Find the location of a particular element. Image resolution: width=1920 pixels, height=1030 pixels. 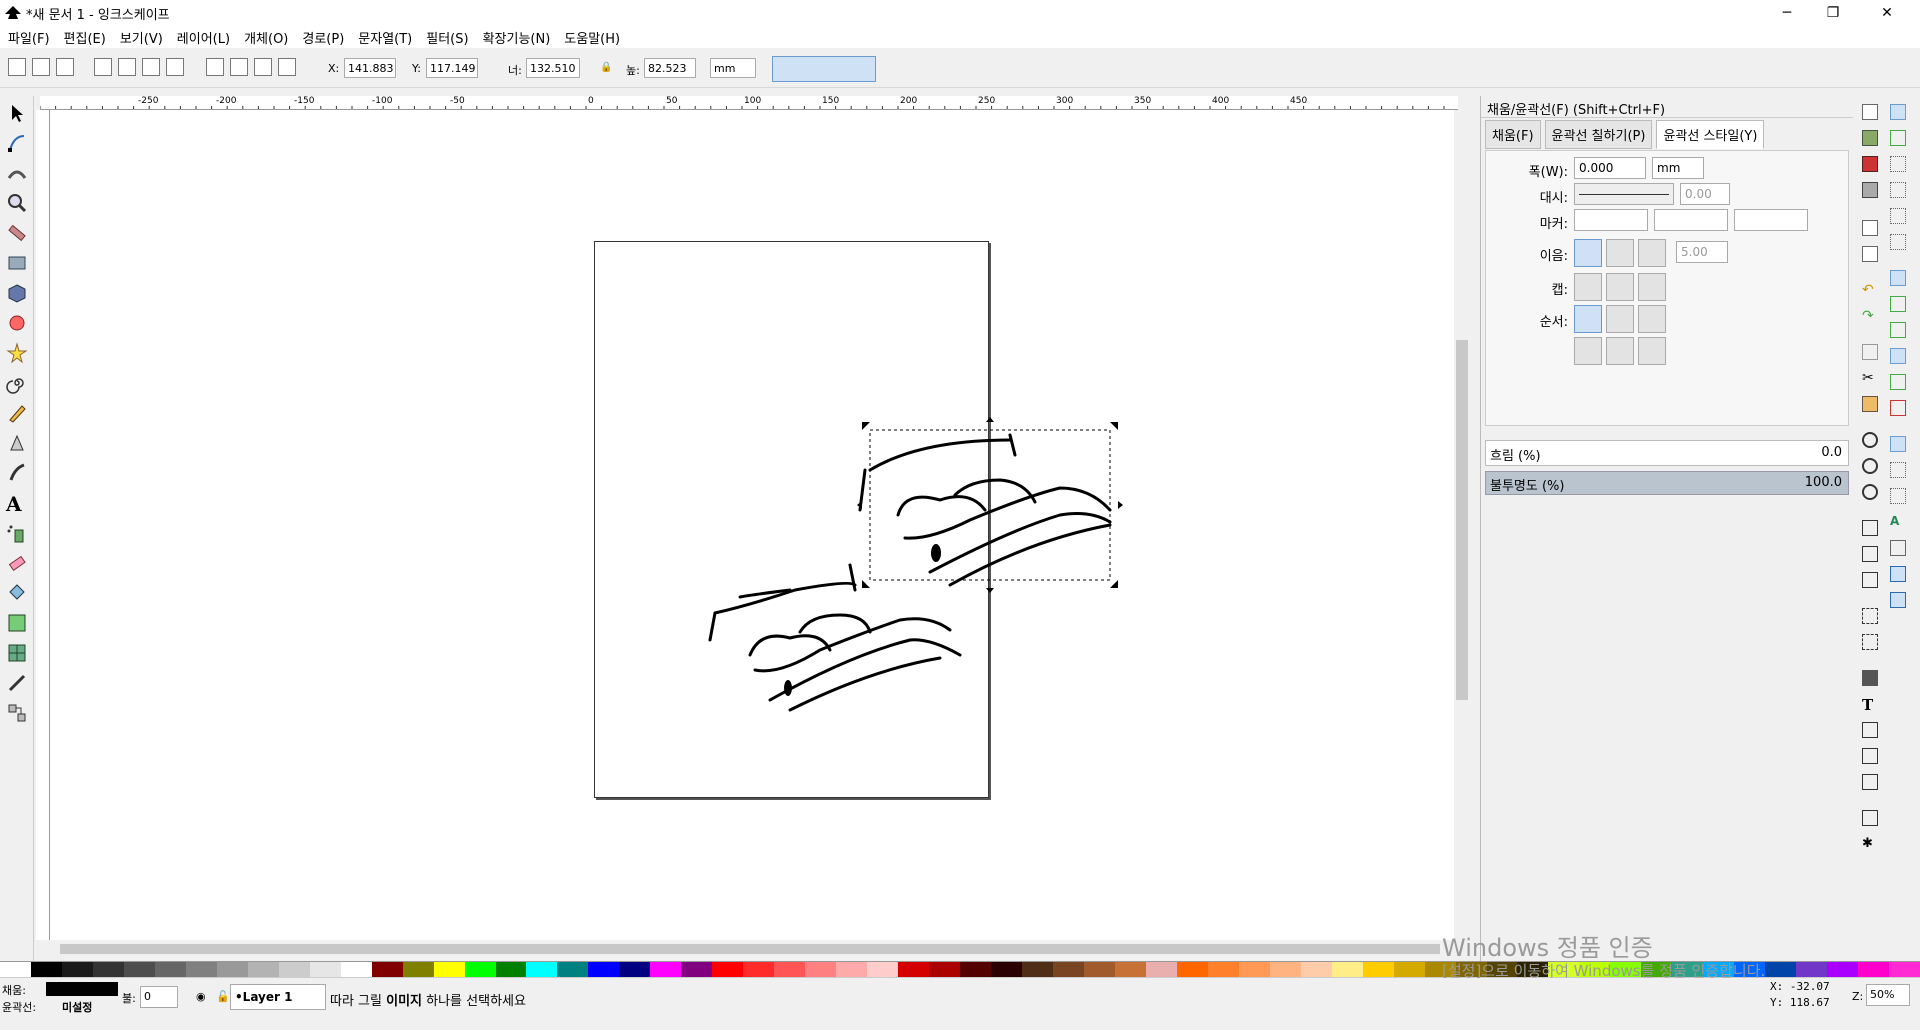

snap-intersection-icon is located at coordinates (1898, 330).